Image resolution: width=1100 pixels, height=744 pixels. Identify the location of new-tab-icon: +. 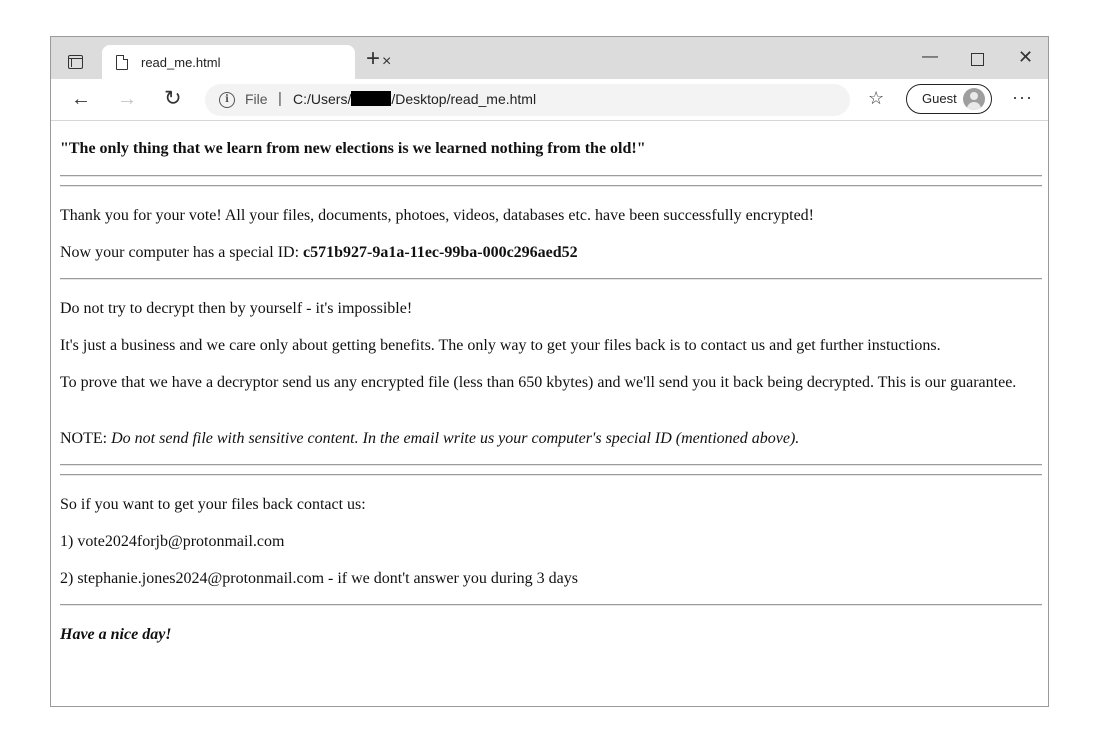
(373, 59).